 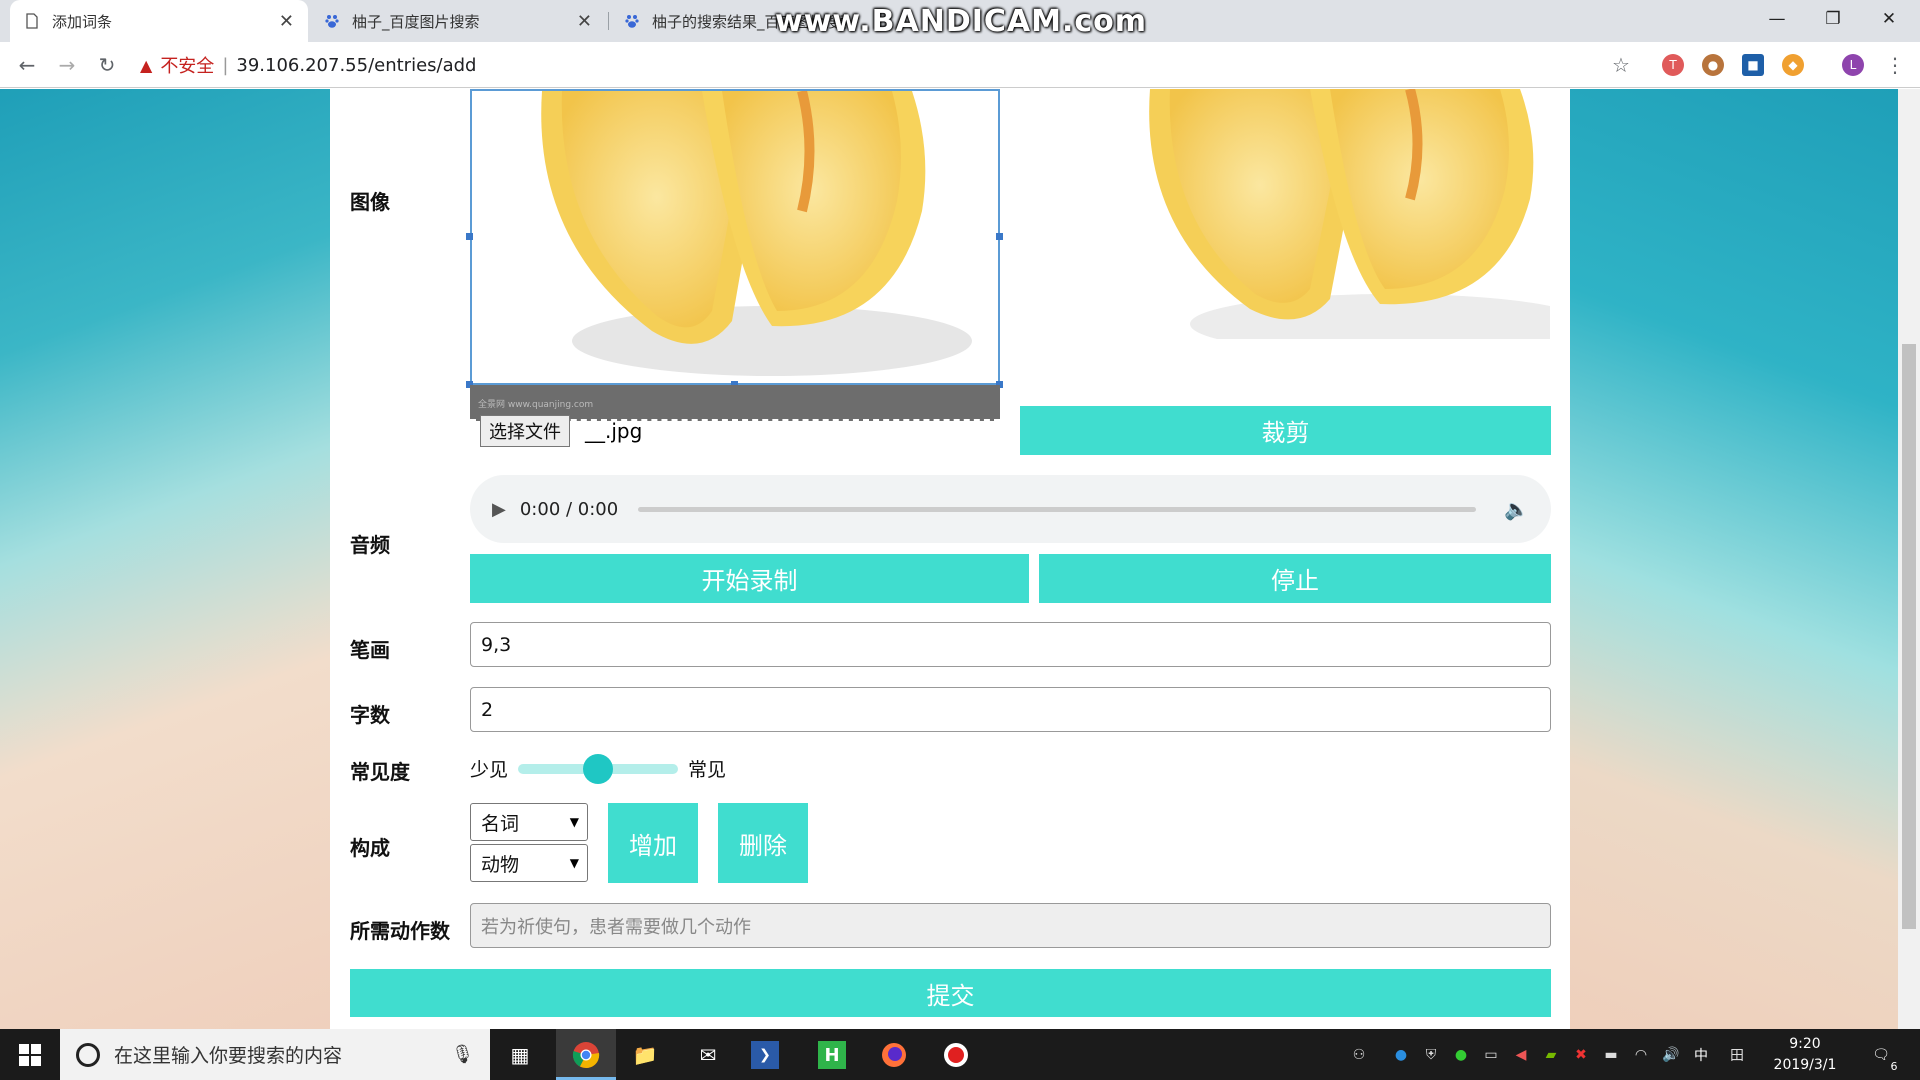 What do you see at coordinates (1909, 636) in the screenshot?
I see `scrollbar-thumb` at bounding box center [1909, 636].